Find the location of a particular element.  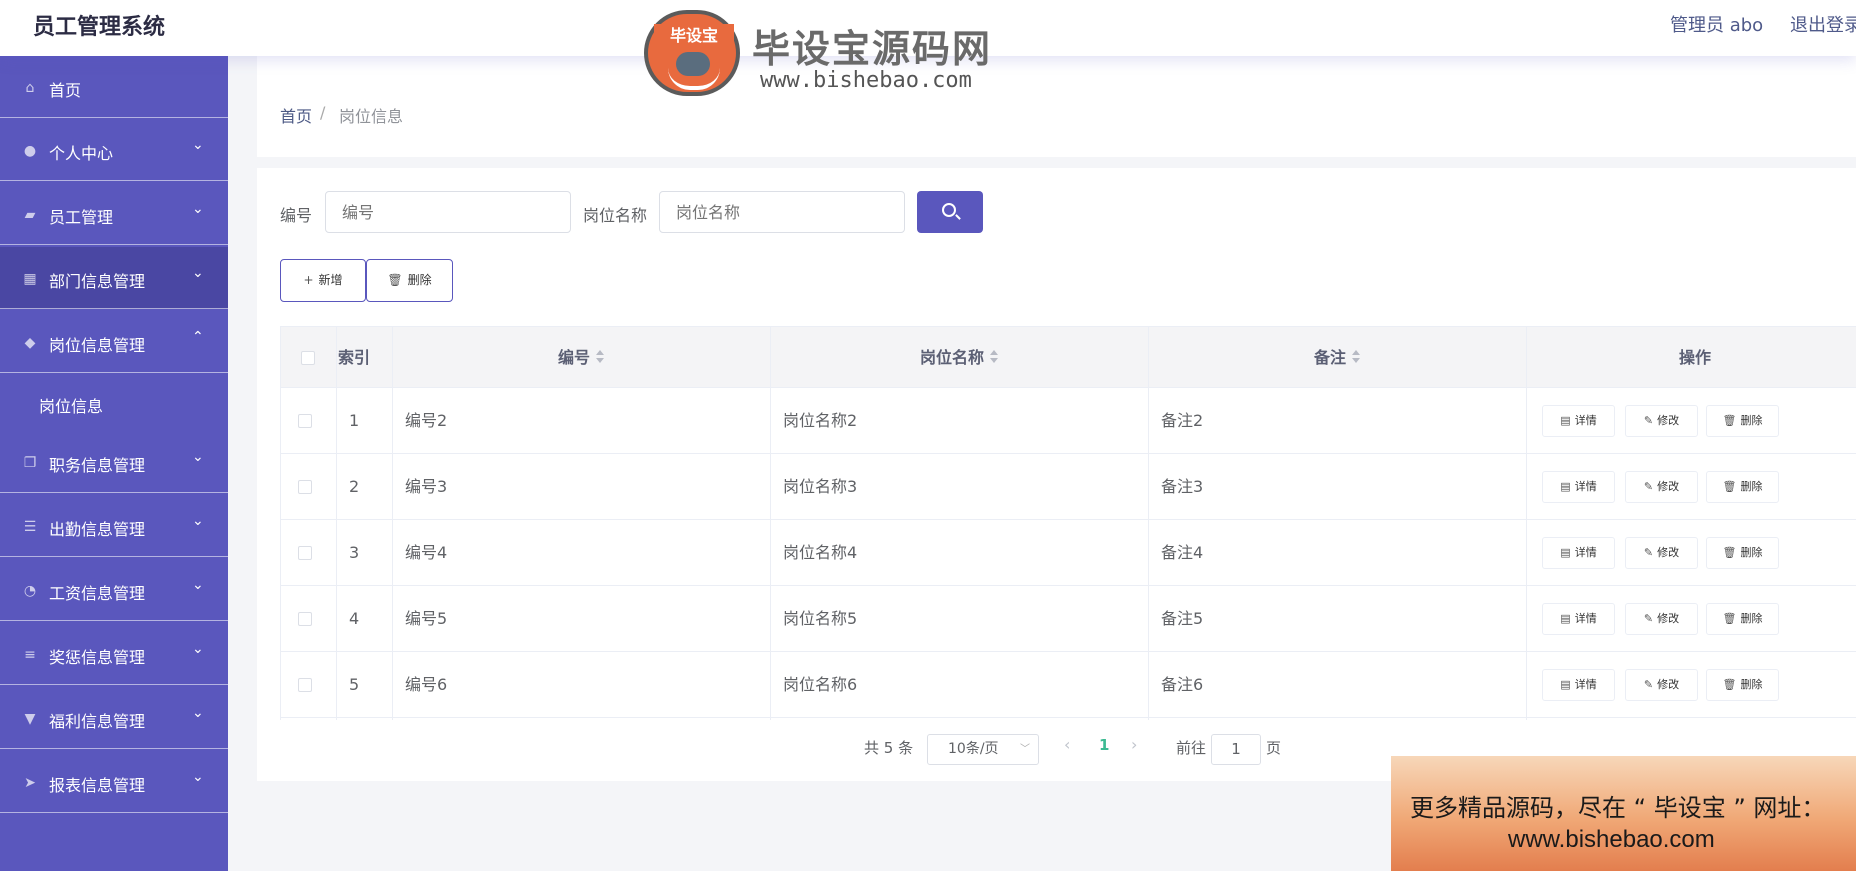

current-user: 管理员 abo is located at coordinates (1716, 24).